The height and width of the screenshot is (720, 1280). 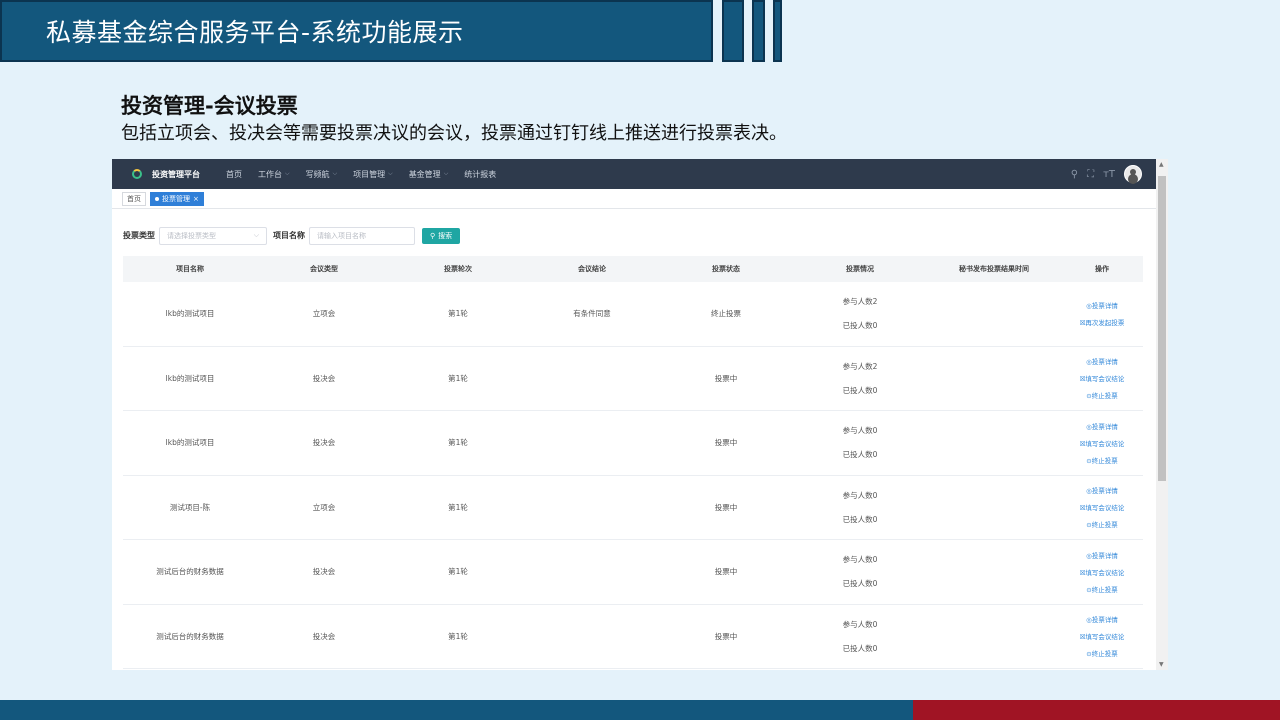 I want to click on select-placeholder: 请选择投票类型, so click(x=191, y=235).